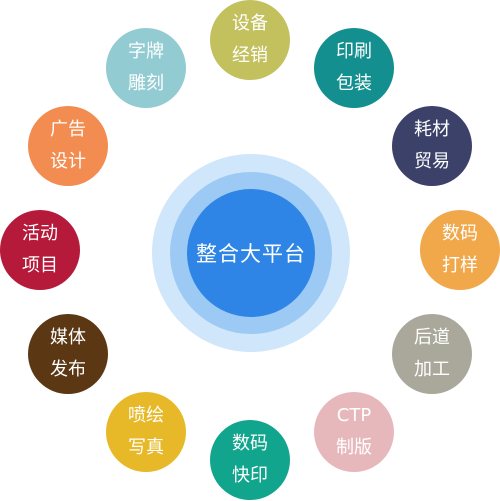 The image size is (500, 501). Describe the element at coordinates (250, 23) in the screenshot. I see `node-label-line1: 设备` at that location.